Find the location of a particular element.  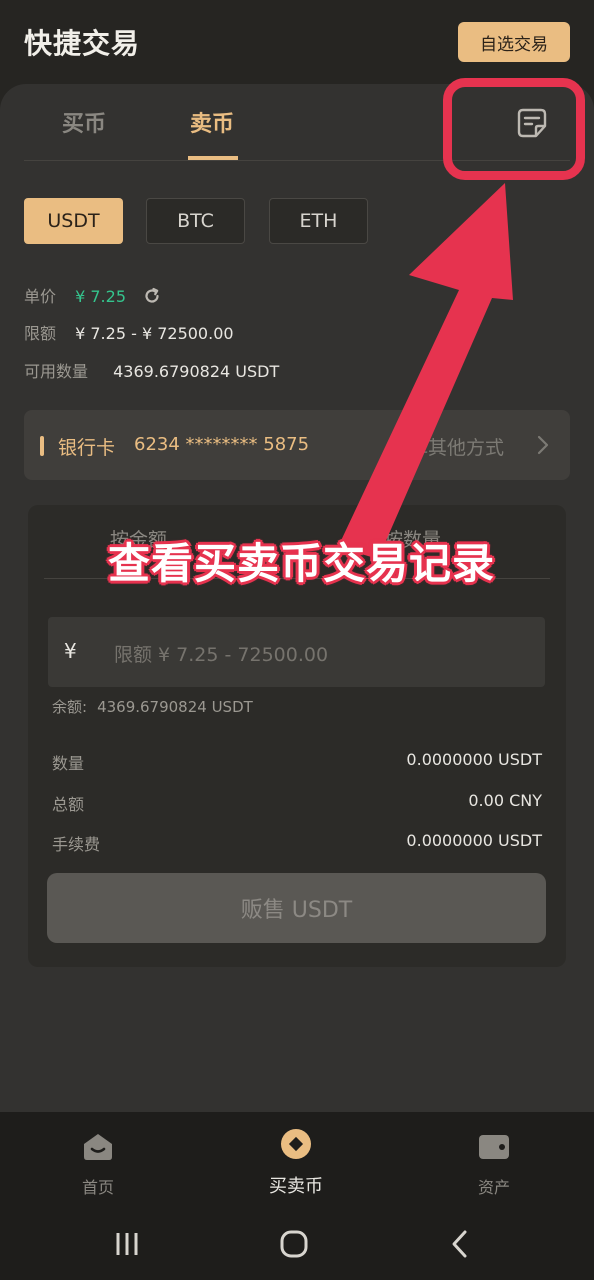

back-icon is located at coordinates (461, 1244).